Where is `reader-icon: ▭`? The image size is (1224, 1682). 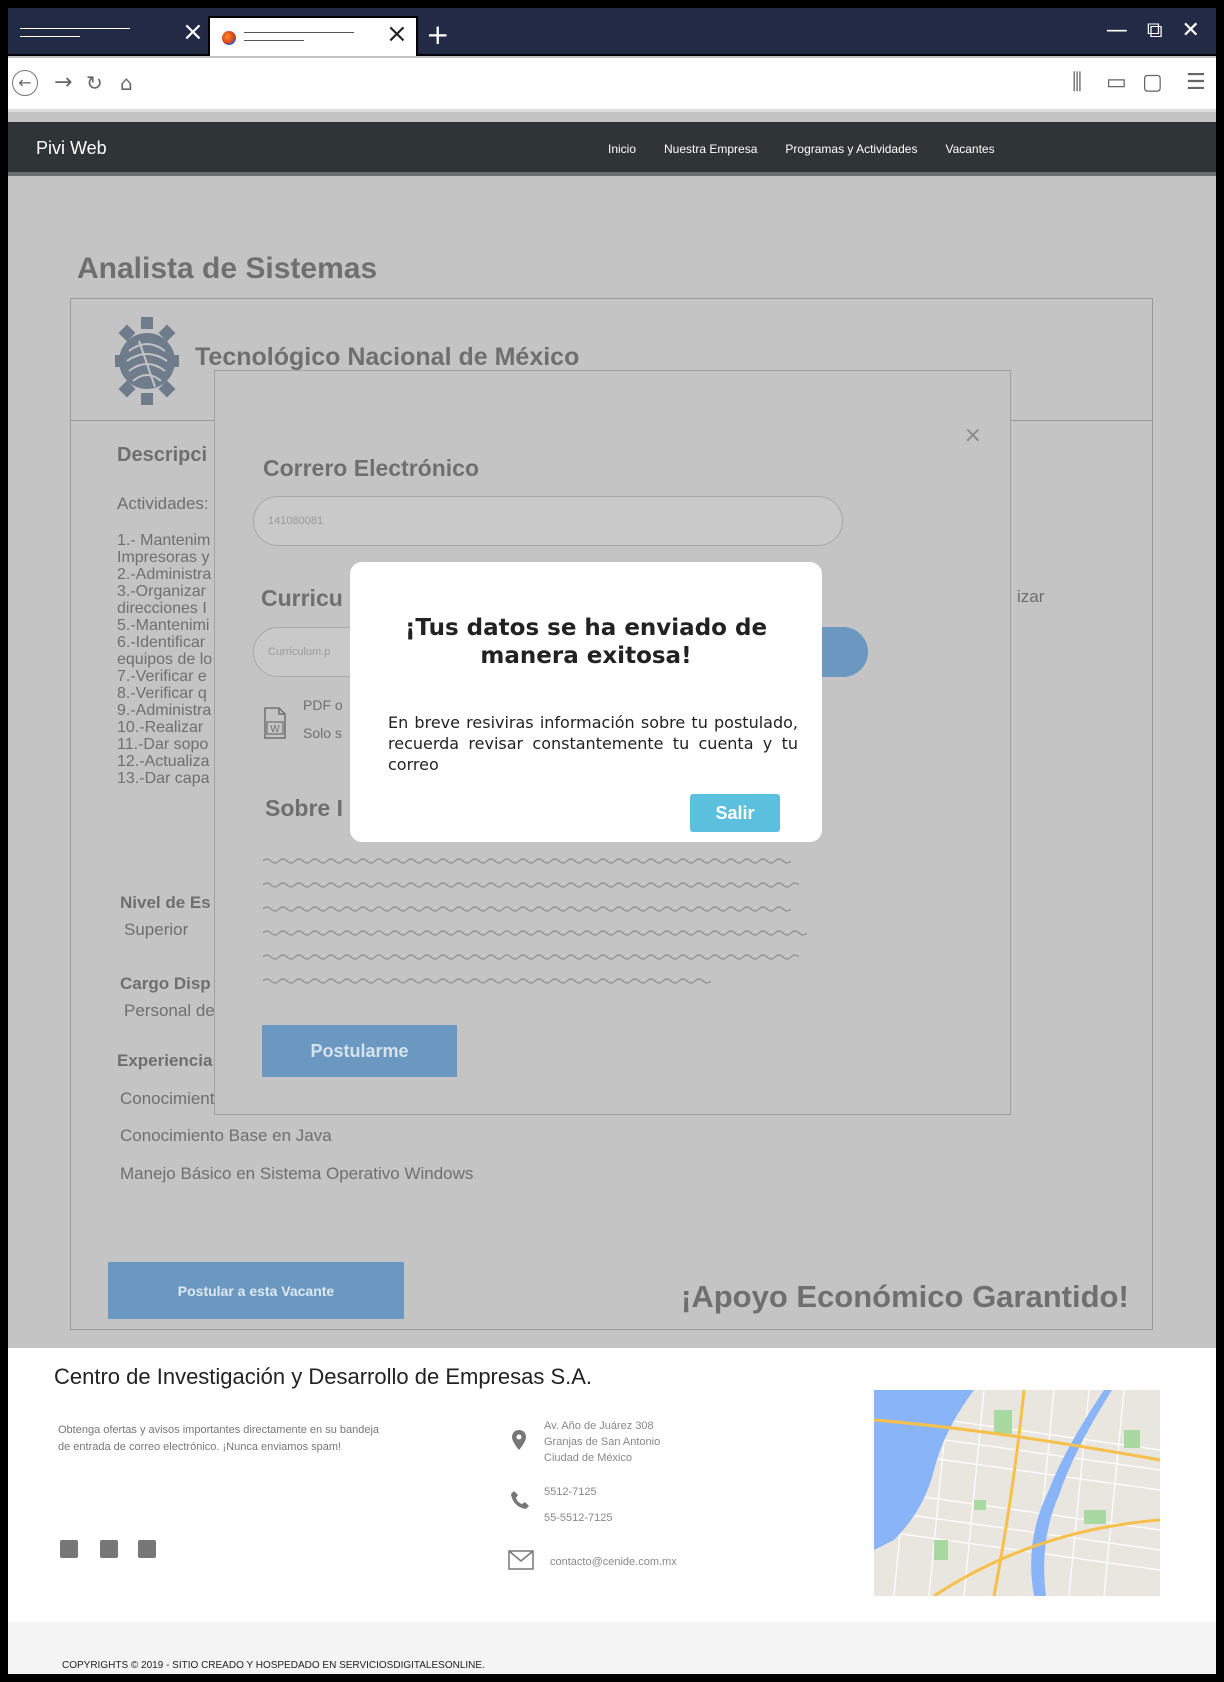
reader-icon: ▭ is located at coordinates (1116, 82).